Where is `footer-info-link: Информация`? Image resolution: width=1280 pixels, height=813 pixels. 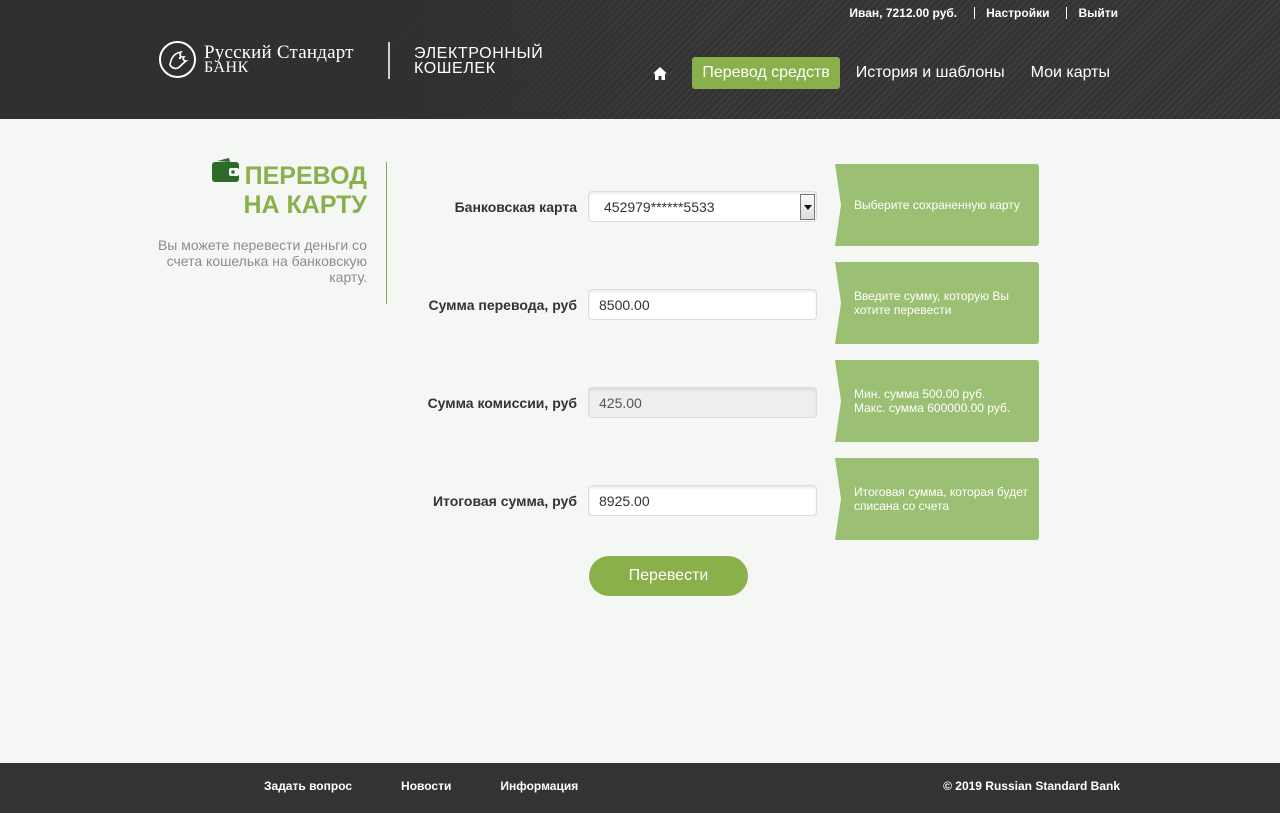
footer-info-link: Информация is located at coordinates (539, 786).